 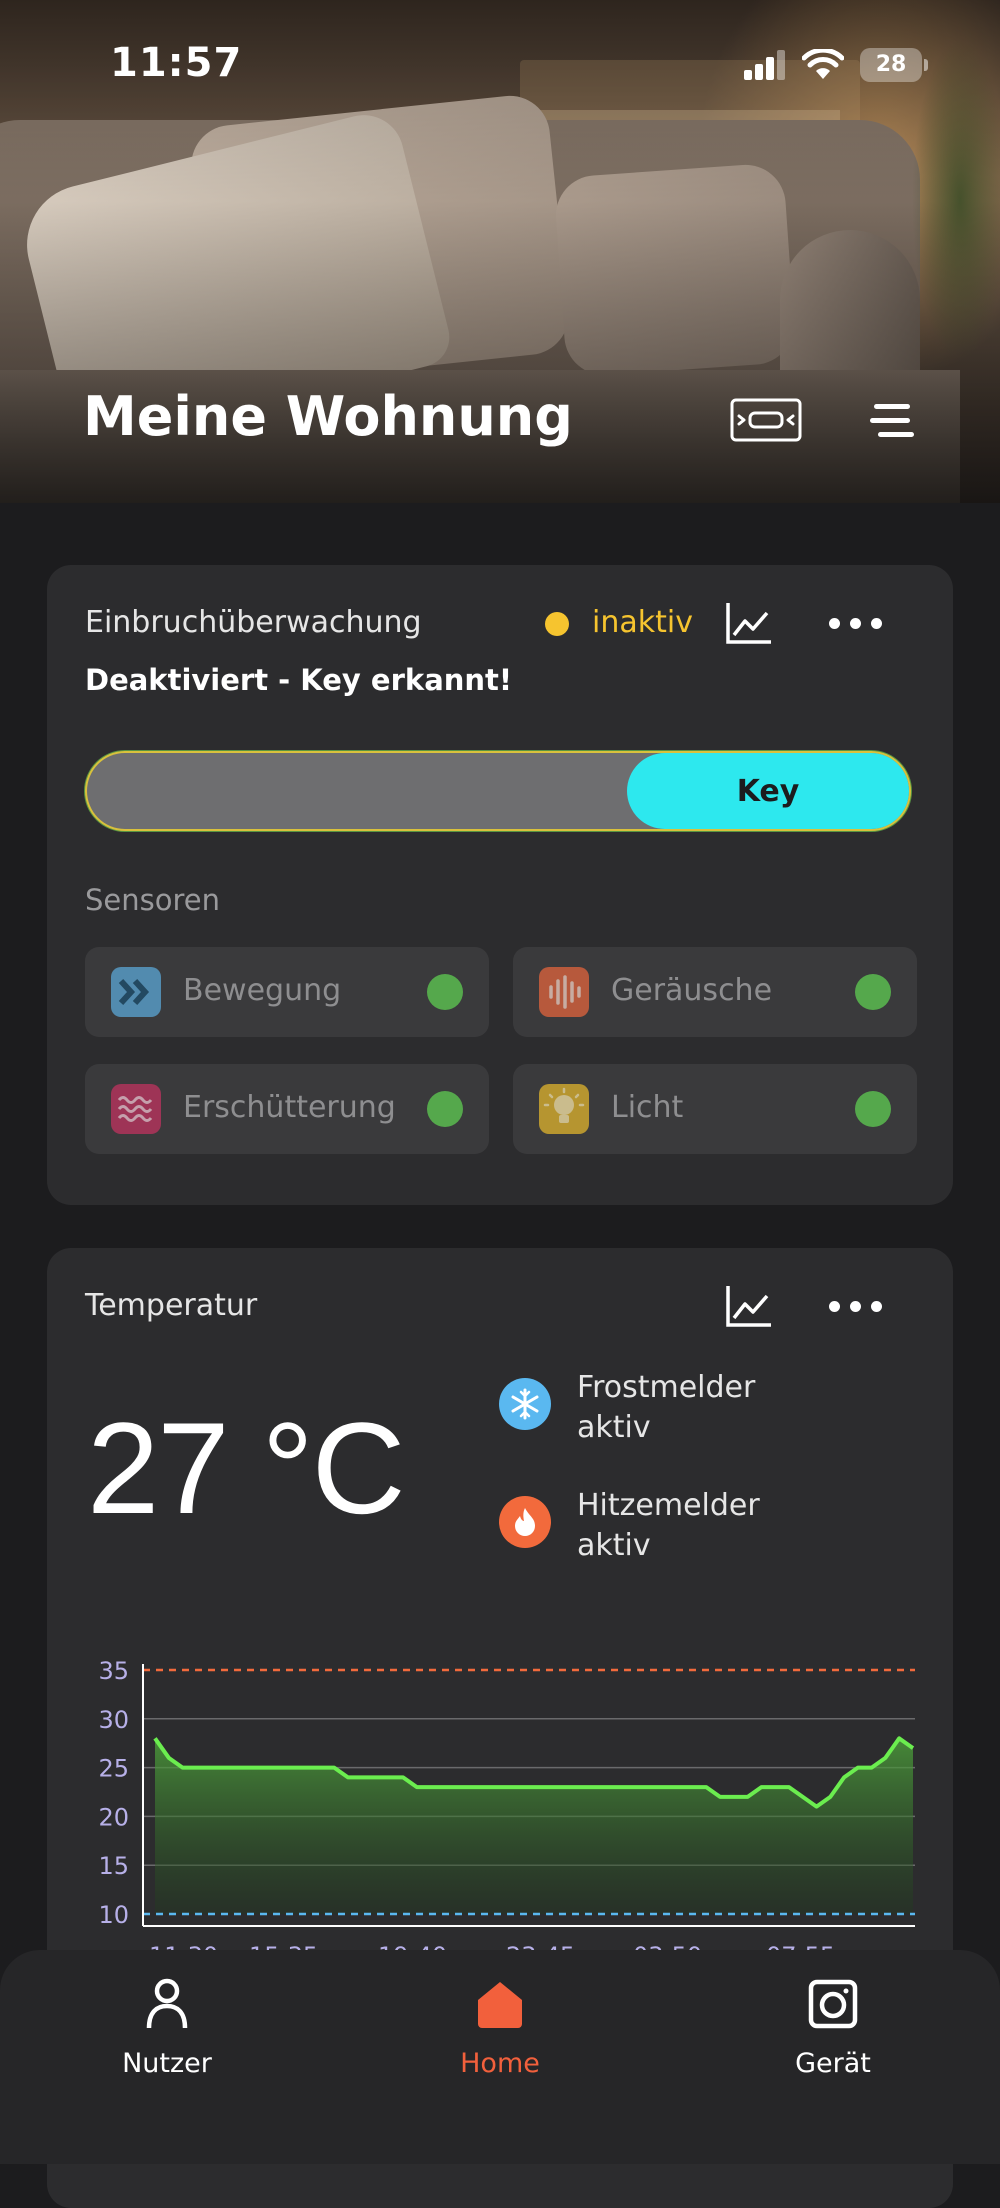 What do you see at coordinates (715, 1109) in the screenshot?
I see `sensor-light: Licht` at bounding box center [715, 1109].